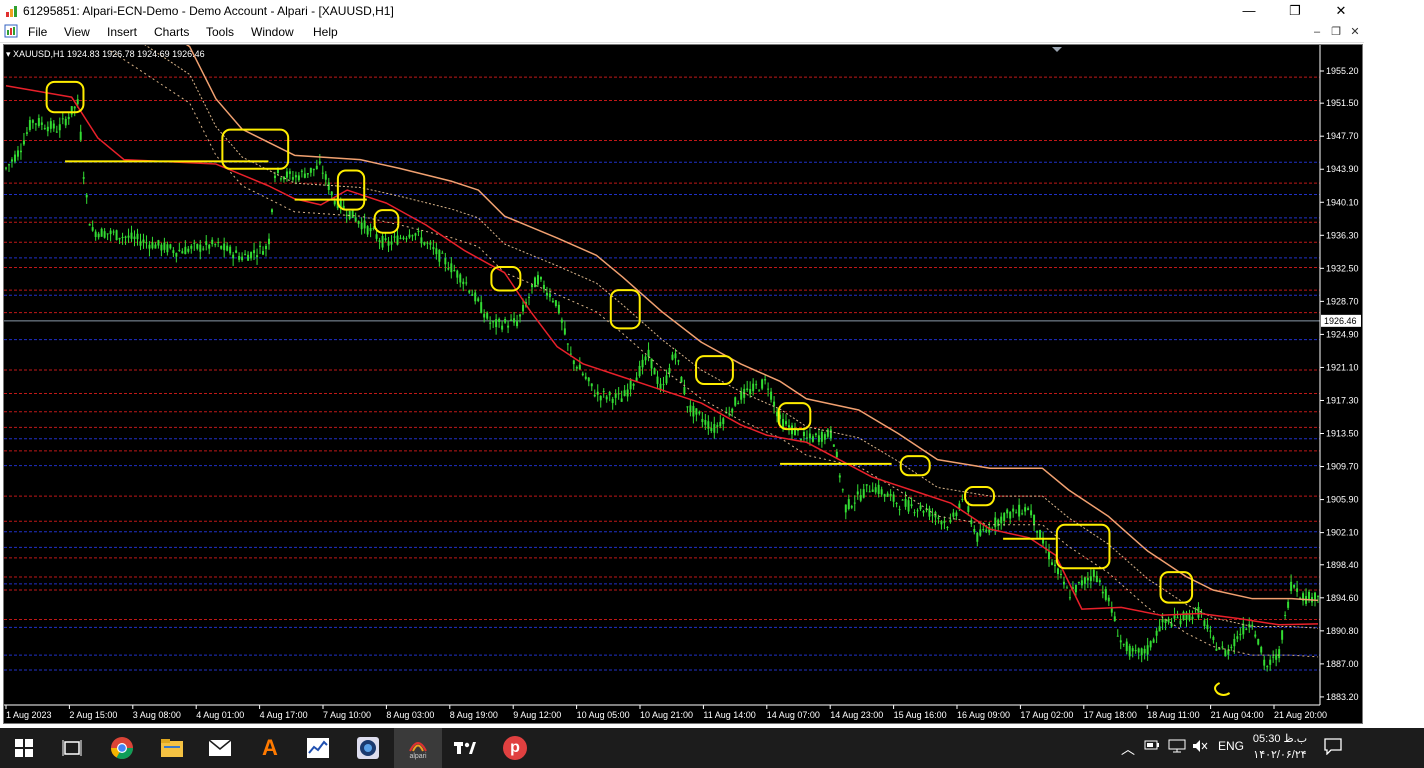 Image resolution: width=1424 pixels, height=768 pixels. What do you see at coordinates (418, 748) in the screenshot?
I see `alpari-icon: alpari` at bounding box center [418, 748].